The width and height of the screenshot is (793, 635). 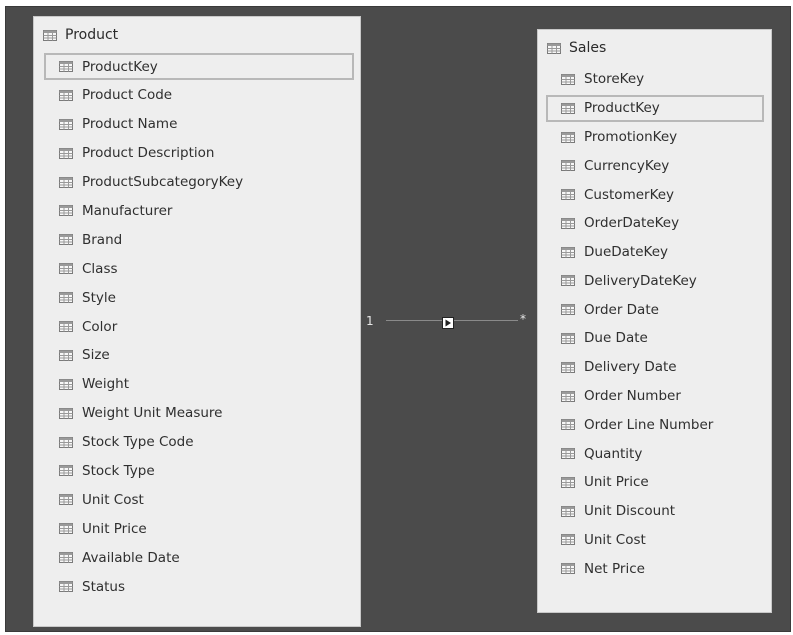 I want to click on field-sales-7: DeliveryDateKey, so click(x=655, y=280).